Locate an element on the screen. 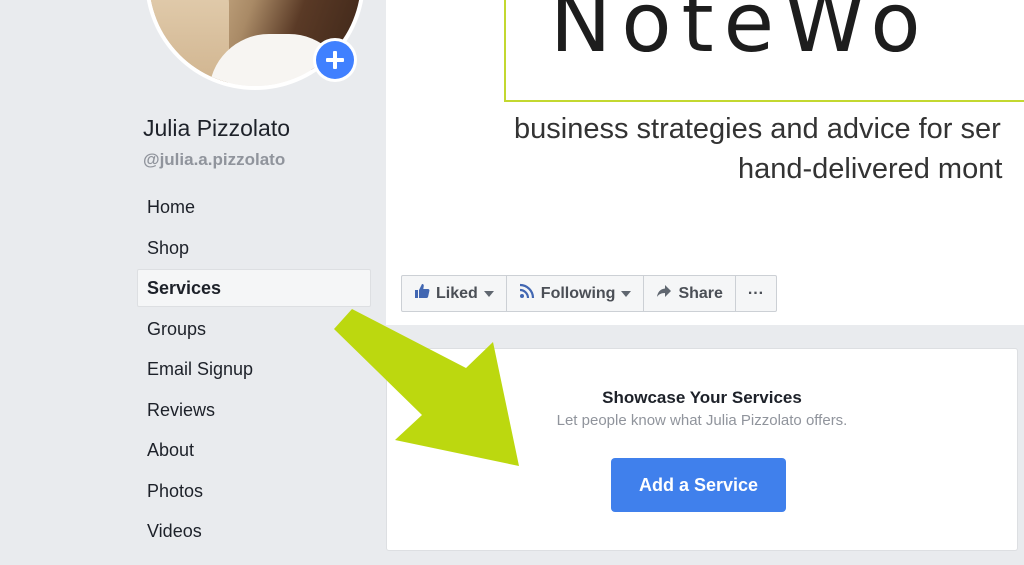 This screenshot has width=1024, height=565. add-service-button: Add a Service is located at coordinates (698, 485).